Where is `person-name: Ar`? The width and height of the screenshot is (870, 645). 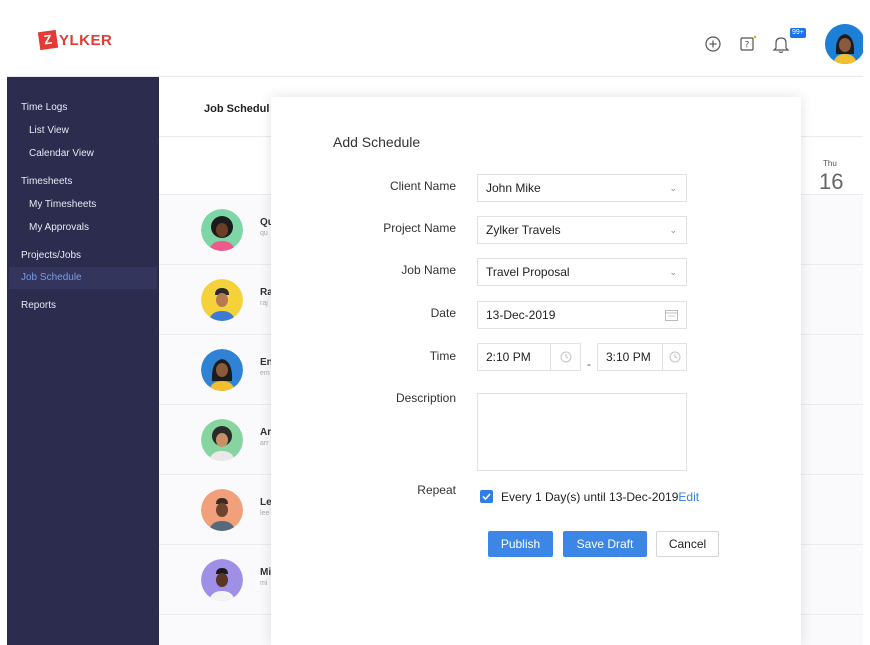 person-name: Ar is located at coordinates (266, 432).